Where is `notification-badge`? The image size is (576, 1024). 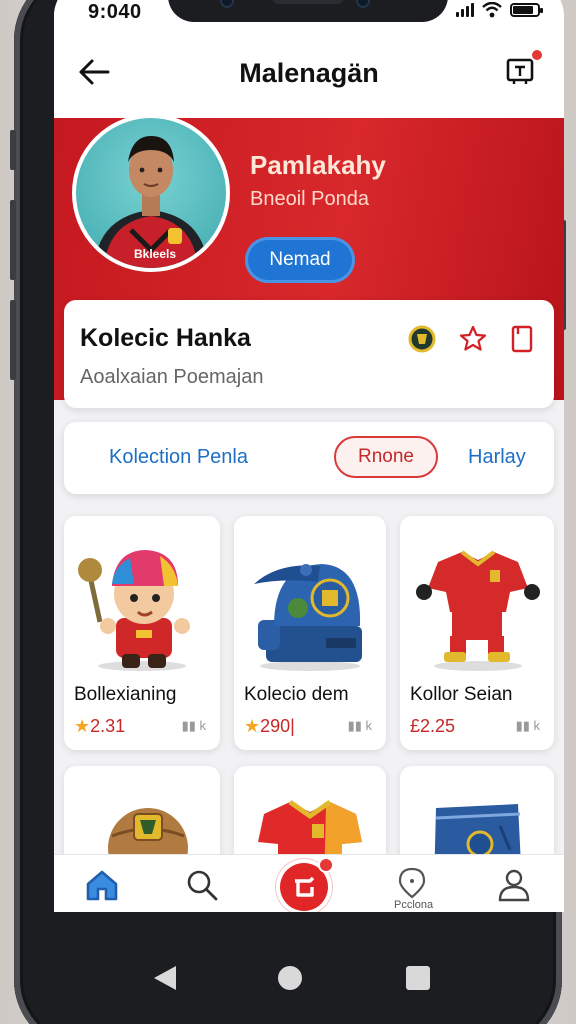 notification-badge is located at coordinates (326, 865).